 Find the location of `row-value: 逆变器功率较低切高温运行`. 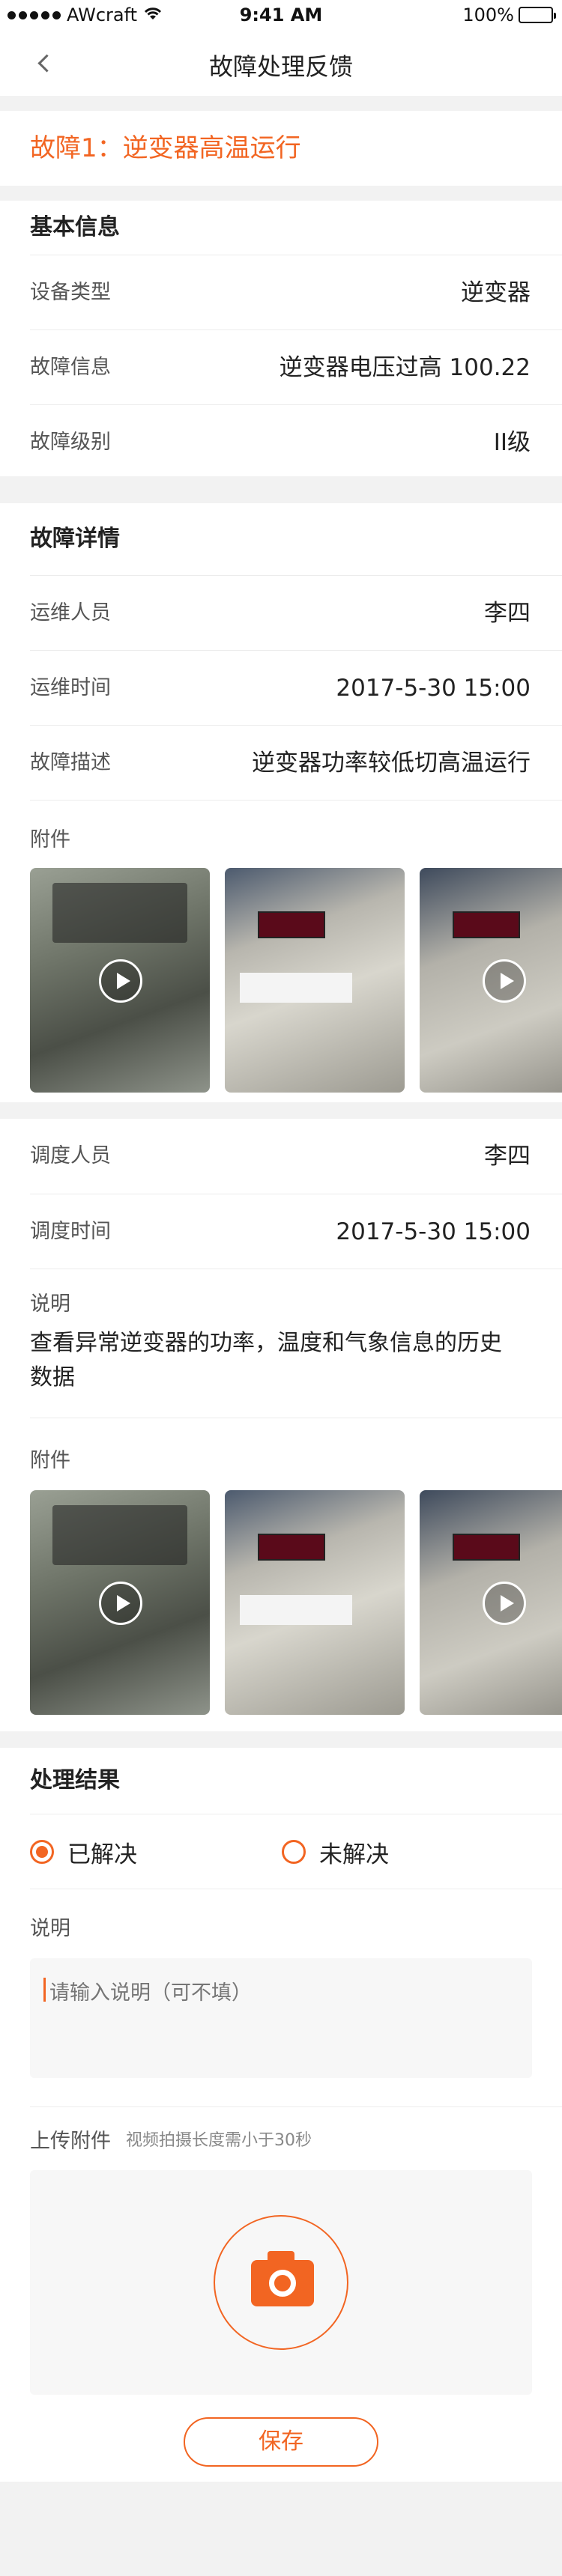

row-value: 逆变器功率较低切高温运行 is located at coordinates (391, 763).